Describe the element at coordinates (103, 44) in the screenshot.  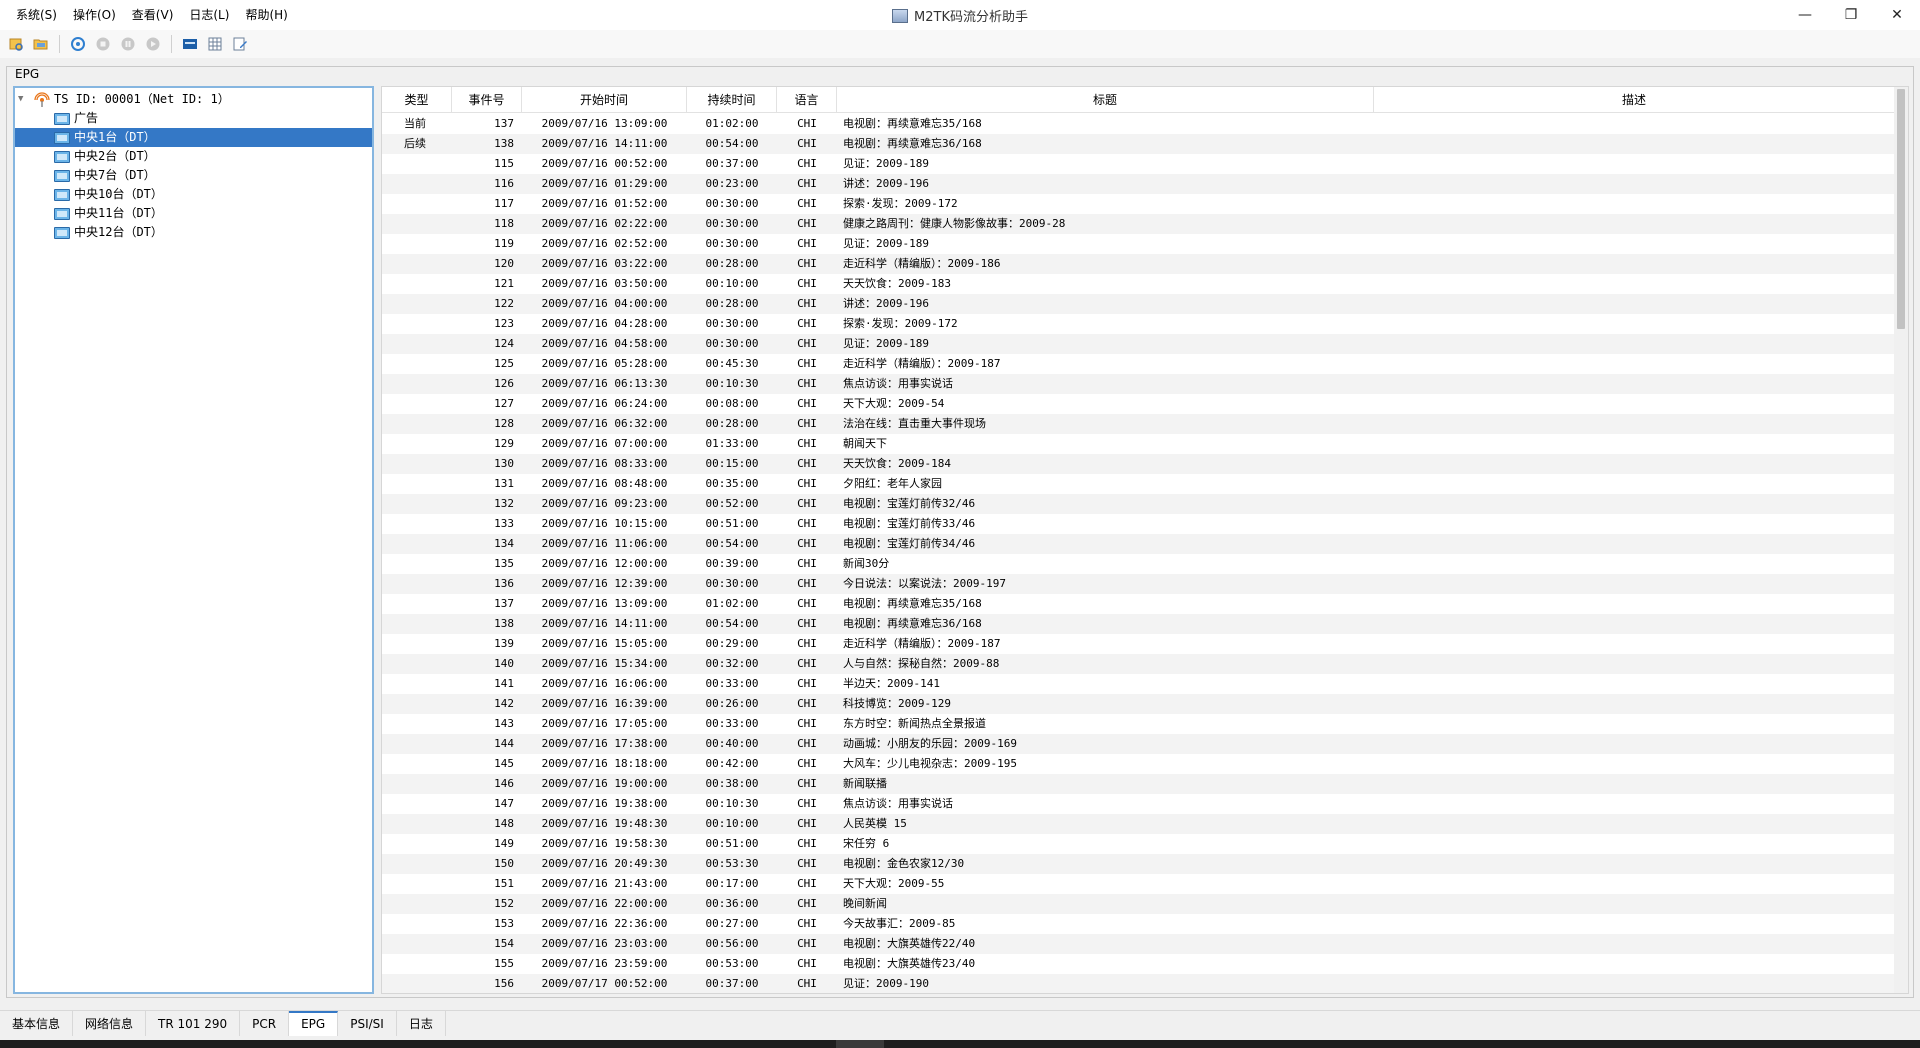
I see `stop-icon` at that location.